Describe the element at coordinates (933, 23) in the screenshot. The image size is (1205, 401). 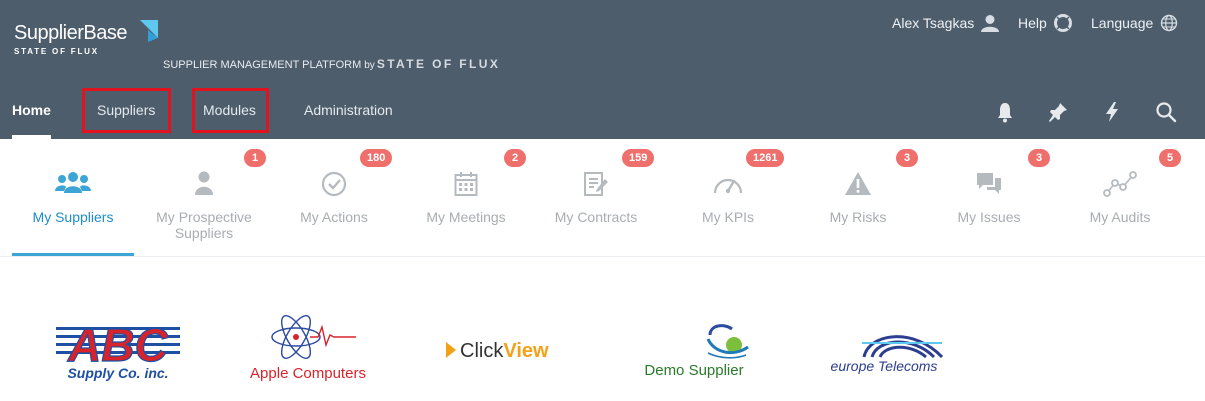
I see `user-name: Alex Tsagkas` at that location.